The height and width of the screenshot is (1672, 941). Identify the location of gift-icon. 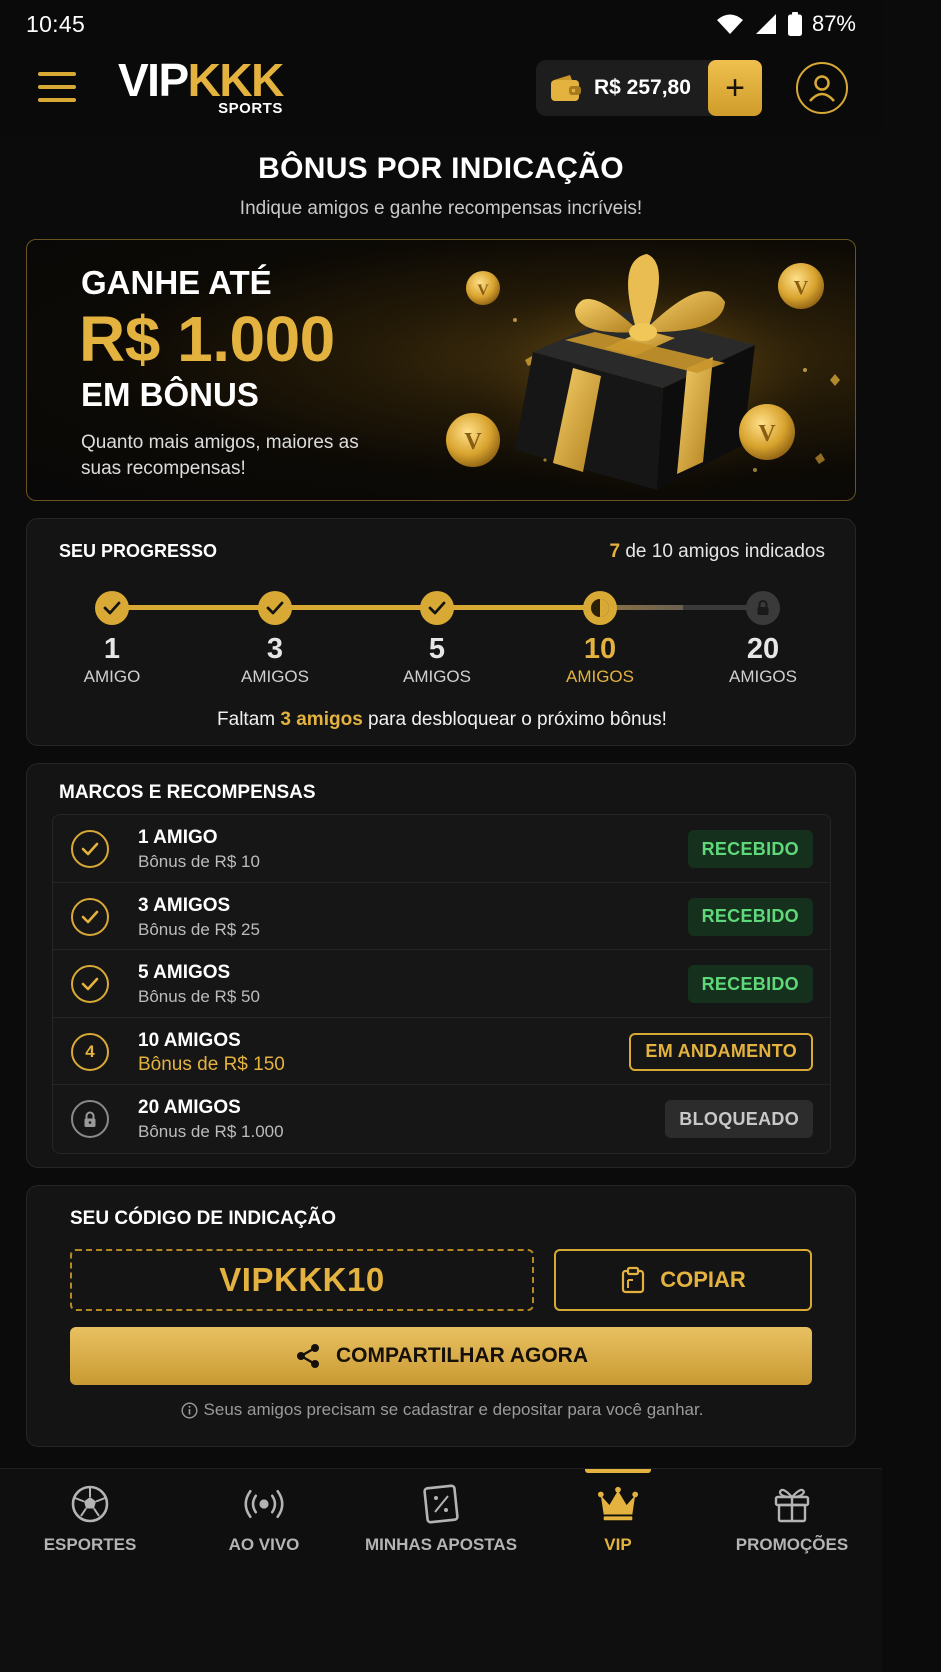
(792, 1504).